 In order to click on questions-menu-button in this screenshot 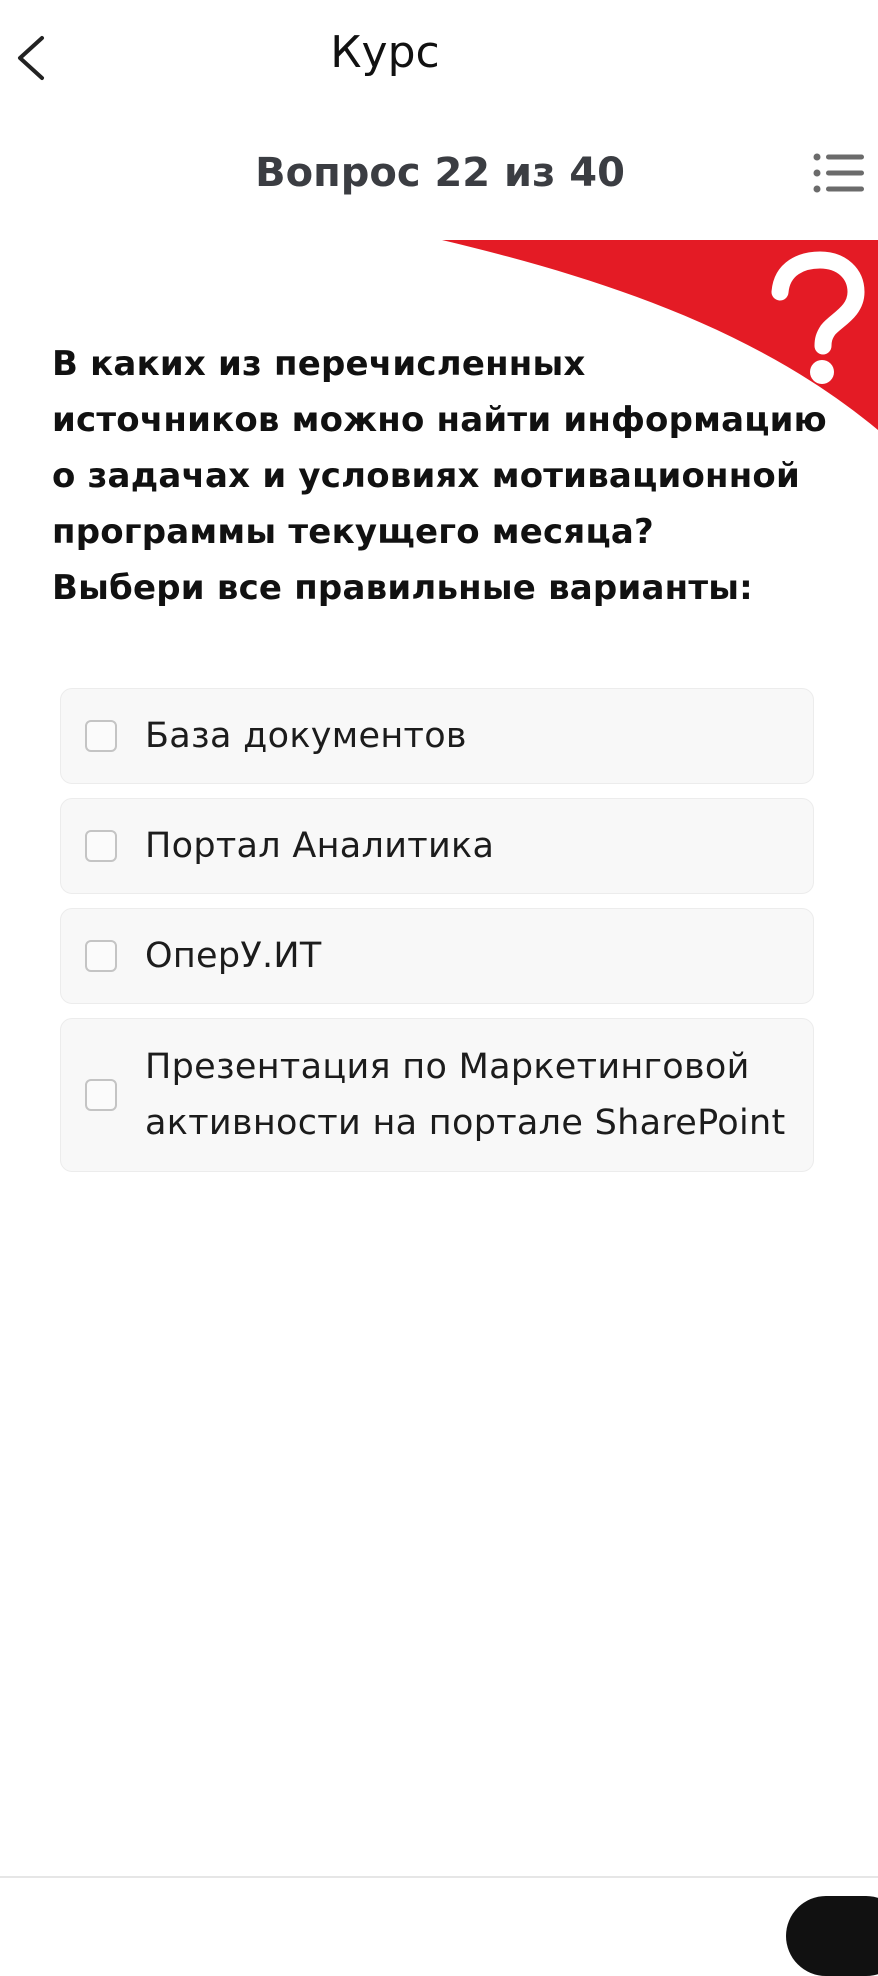, I will do `click(840, 173)`.